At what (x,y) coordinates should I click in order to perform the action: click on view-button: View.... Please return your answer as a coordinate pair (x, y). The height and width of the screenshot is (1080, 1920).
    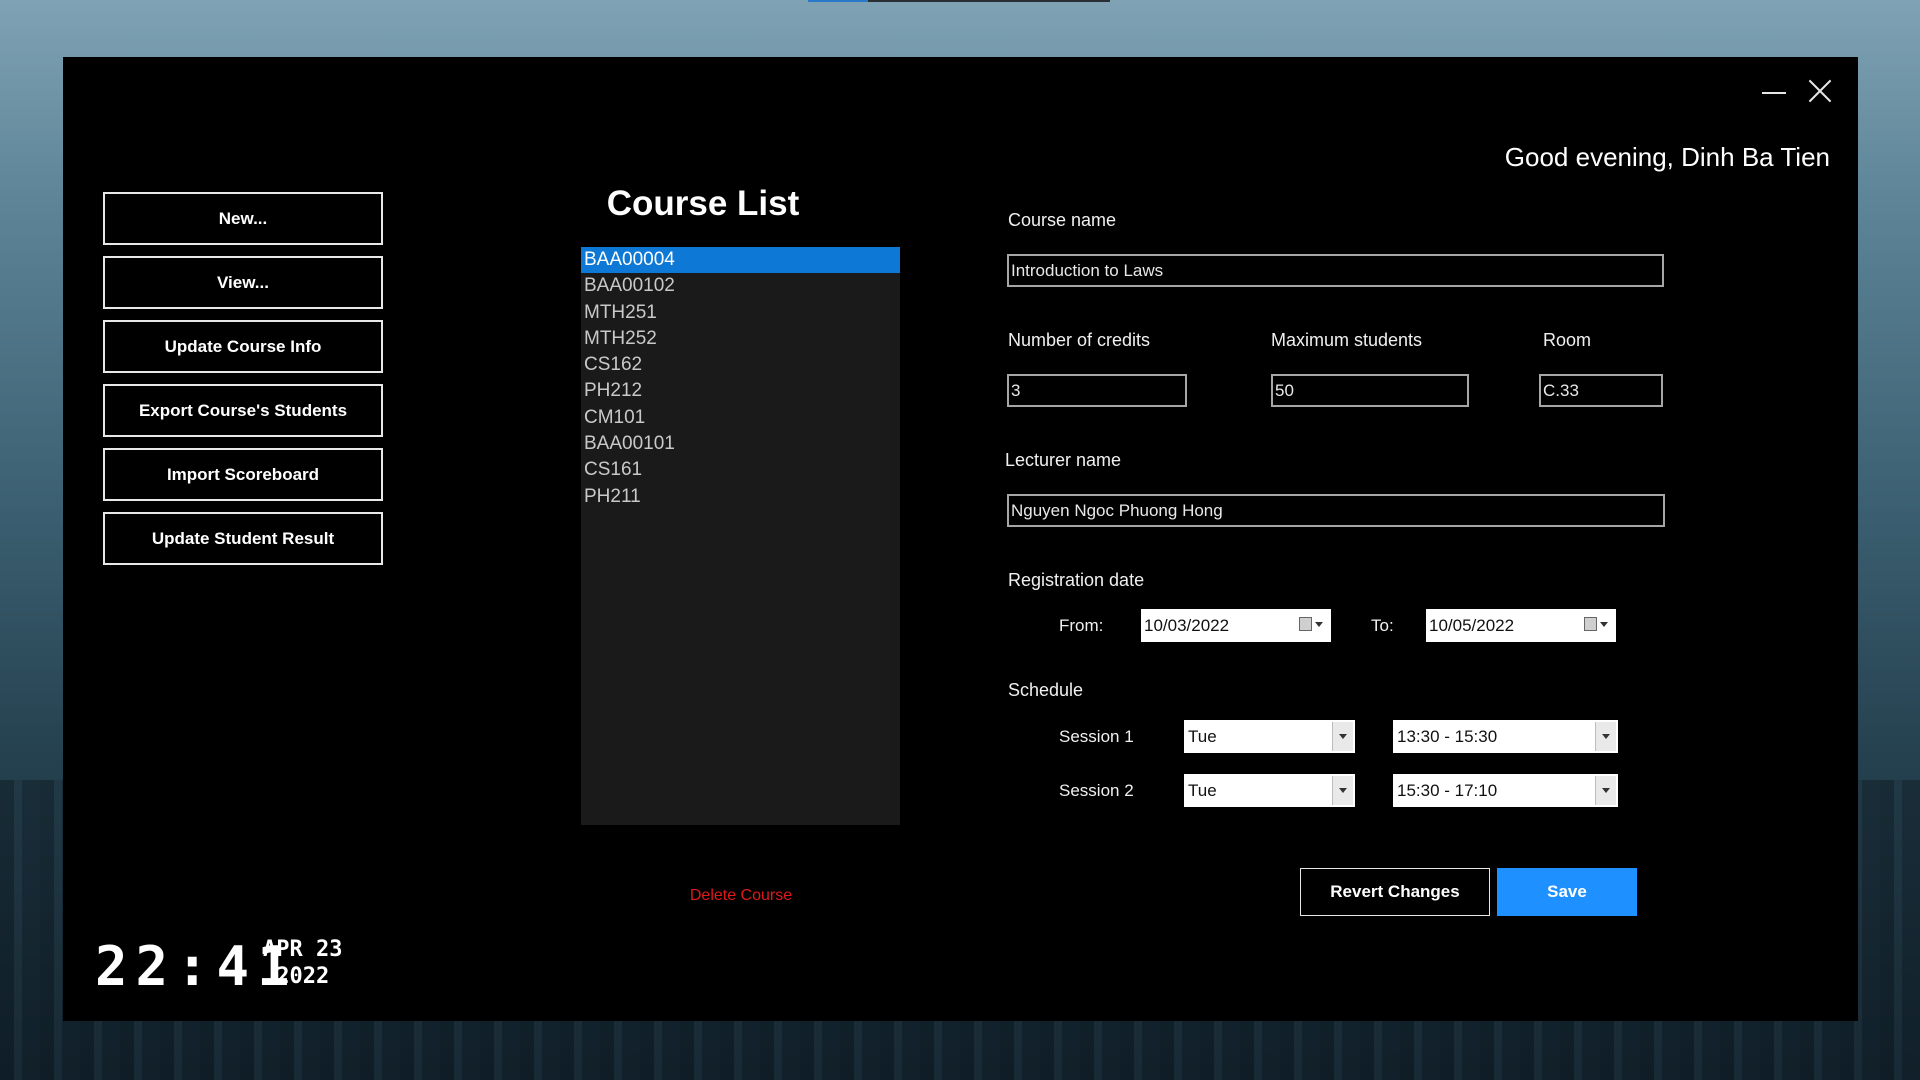
    Looking at the image, I should click on (243, 282).